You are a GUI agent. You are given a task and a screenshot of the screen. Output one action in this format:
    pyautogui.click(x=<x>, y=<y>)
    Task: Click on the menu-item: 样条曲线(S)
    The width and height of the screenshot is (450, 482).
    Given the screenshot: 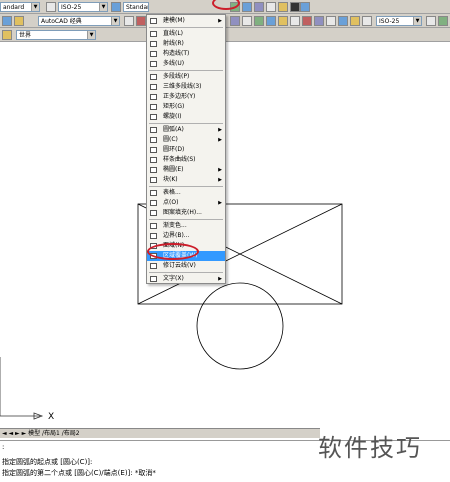 What is the action you would take?
    pyautogui.click(x=186, y=160)
    